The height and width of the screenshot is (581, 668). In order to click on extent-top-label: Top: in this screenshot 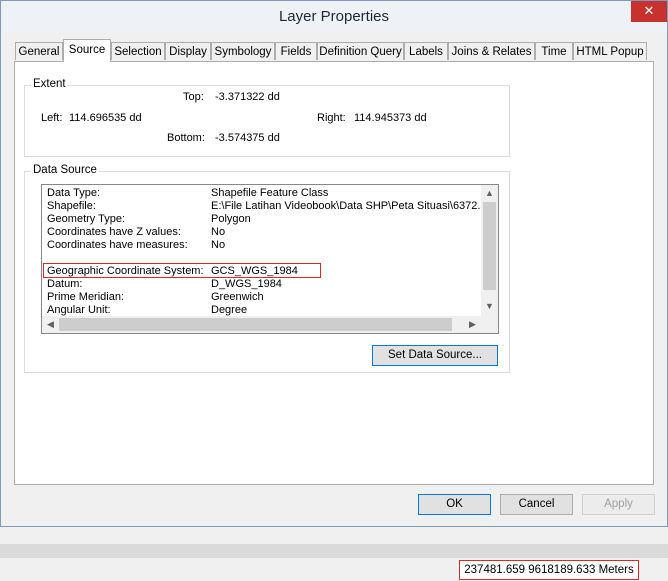, I will do `click(193, 97)`.